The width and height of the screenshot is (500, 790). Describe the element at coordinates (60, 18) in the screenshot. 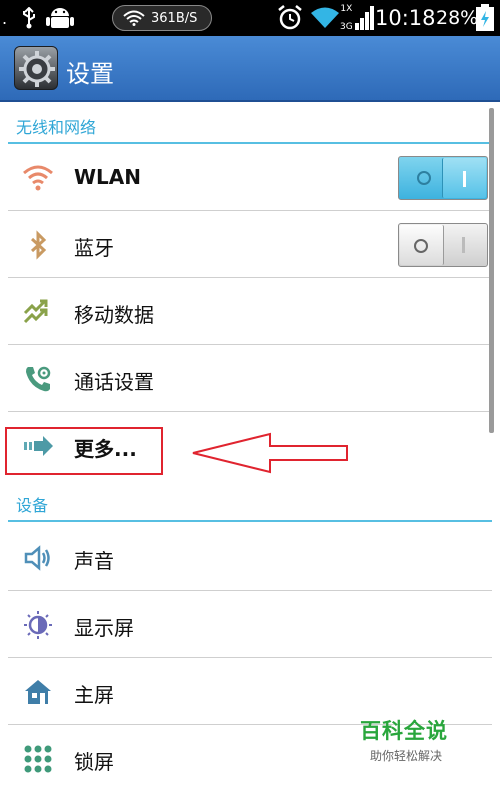

I see `android-icon` at that location.